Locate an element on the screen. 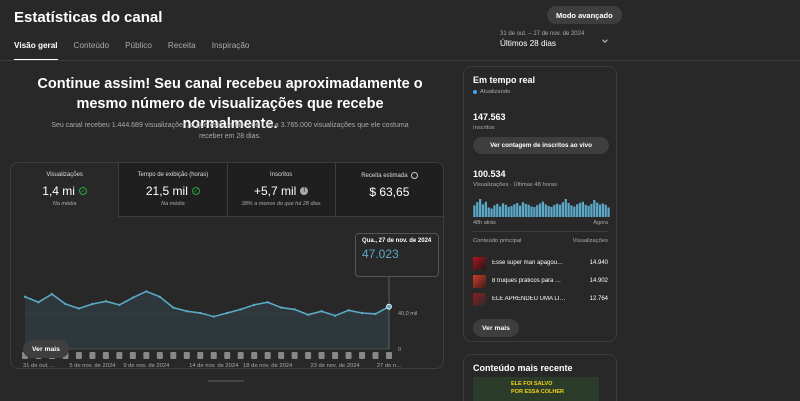 Image resolution: width=800 pixels, height=401 pixels. tab-audience: Público is located at coordinates (138, 51).